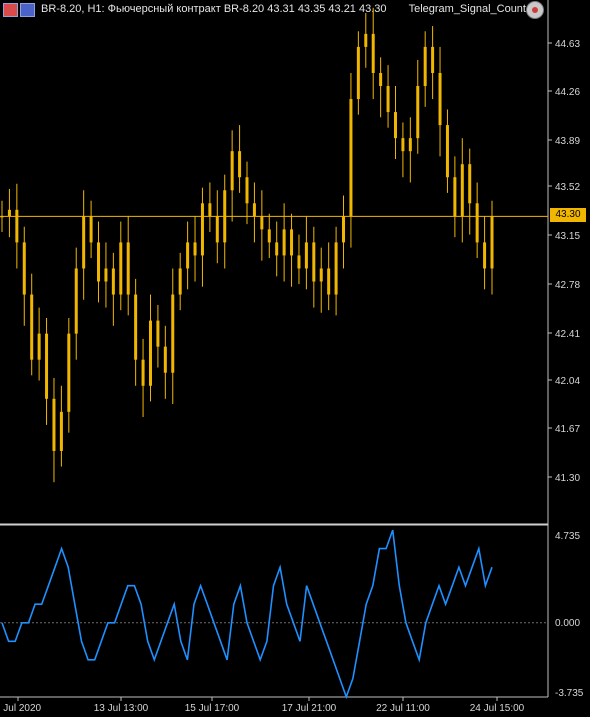 Image resolution: width=590 pixels, height=717 pixels. I want to click on time-label: 8 Jul 2020, so click(21, 708).